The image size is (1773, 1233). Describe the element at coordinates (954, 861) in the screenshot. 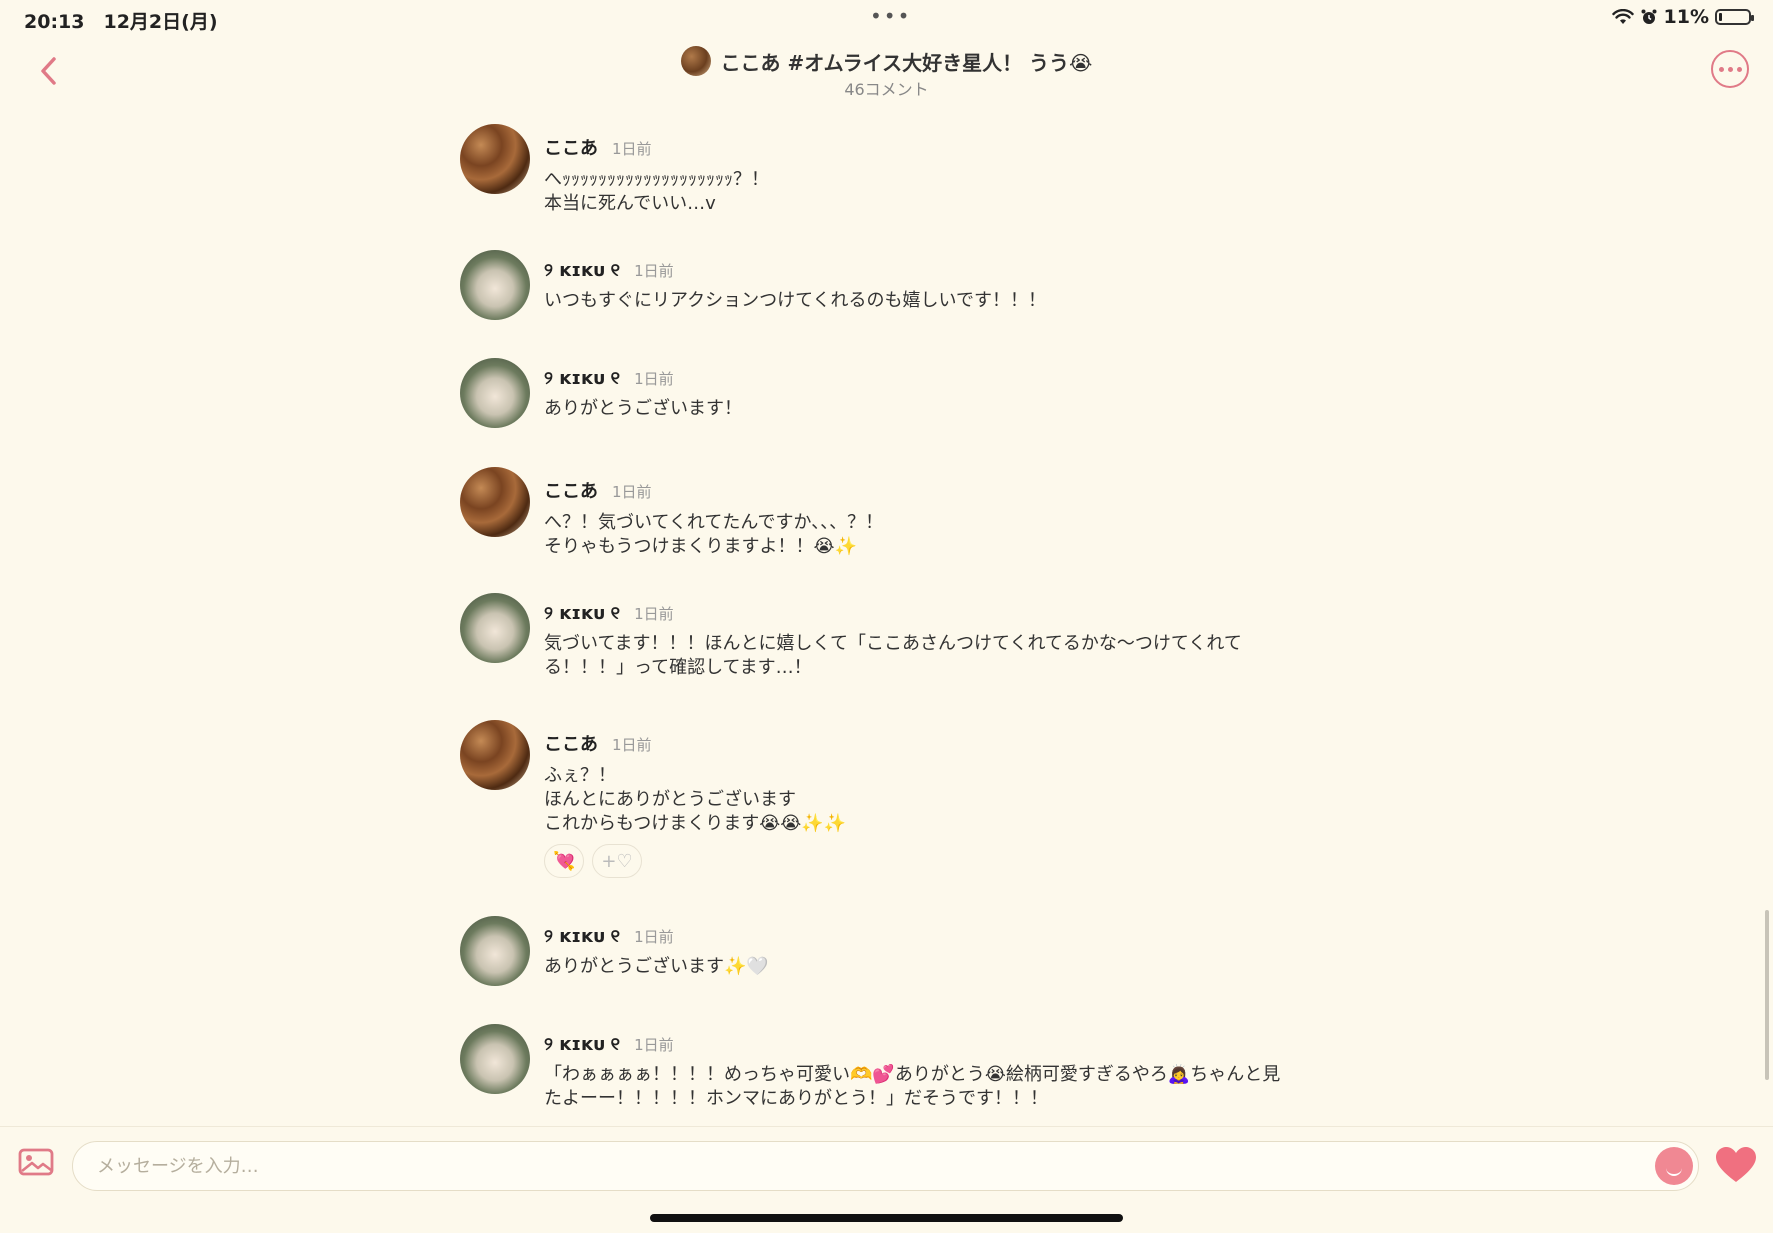

I see `reaction-bar: 💘 +♡` at that location.